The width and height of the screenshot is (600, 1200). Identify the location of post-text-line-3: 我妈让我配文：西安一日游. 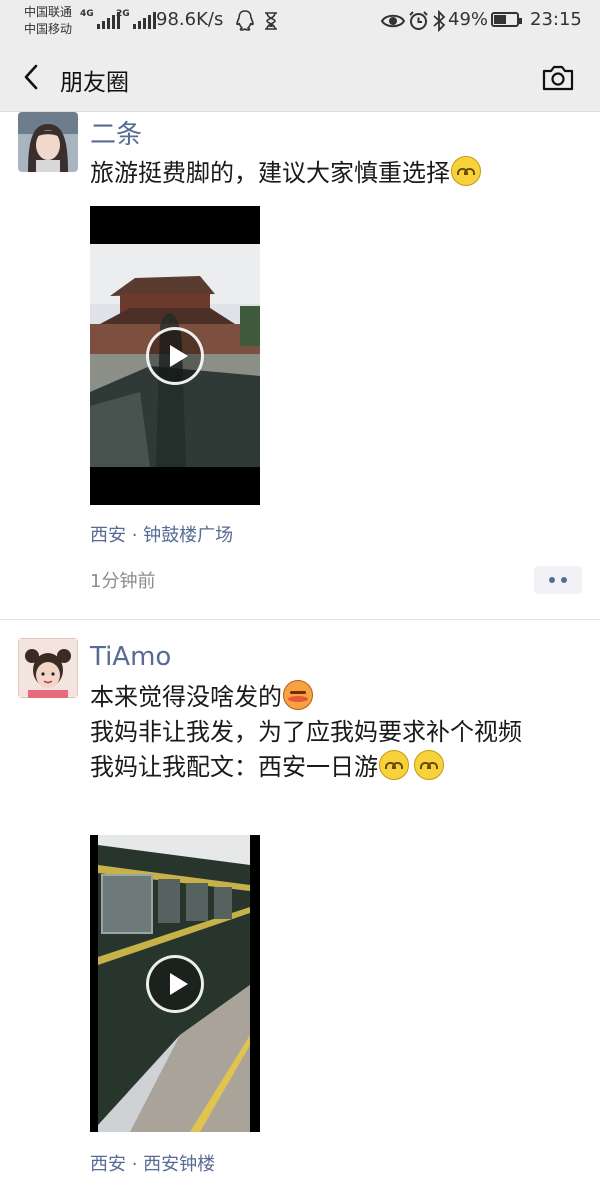
(234, 767).